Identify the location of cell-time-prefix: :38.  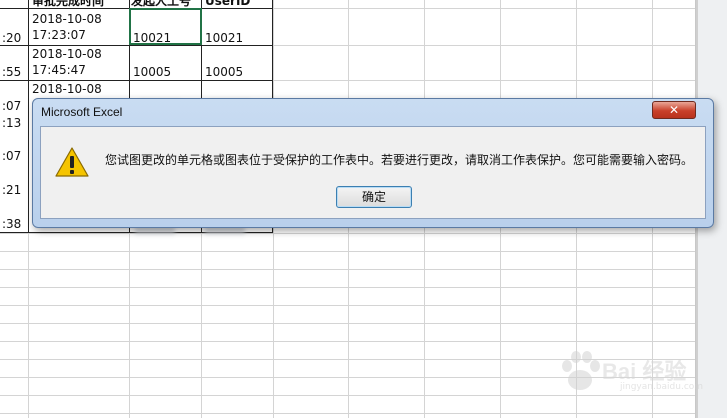
(11, 224).